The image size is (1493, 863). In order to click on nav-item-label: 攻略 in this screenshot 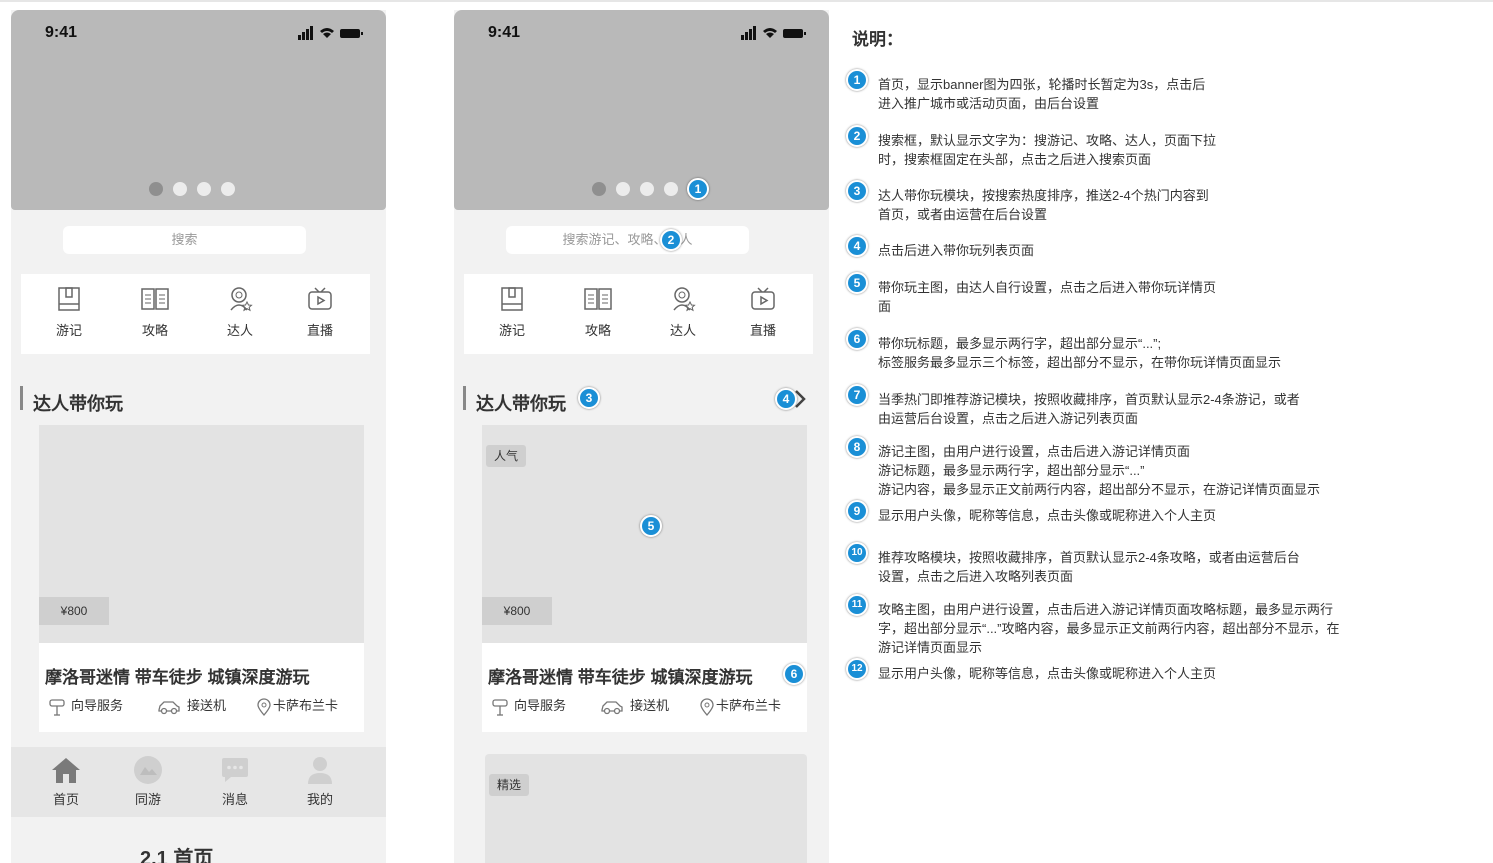, I will do `click(154, 330)`.